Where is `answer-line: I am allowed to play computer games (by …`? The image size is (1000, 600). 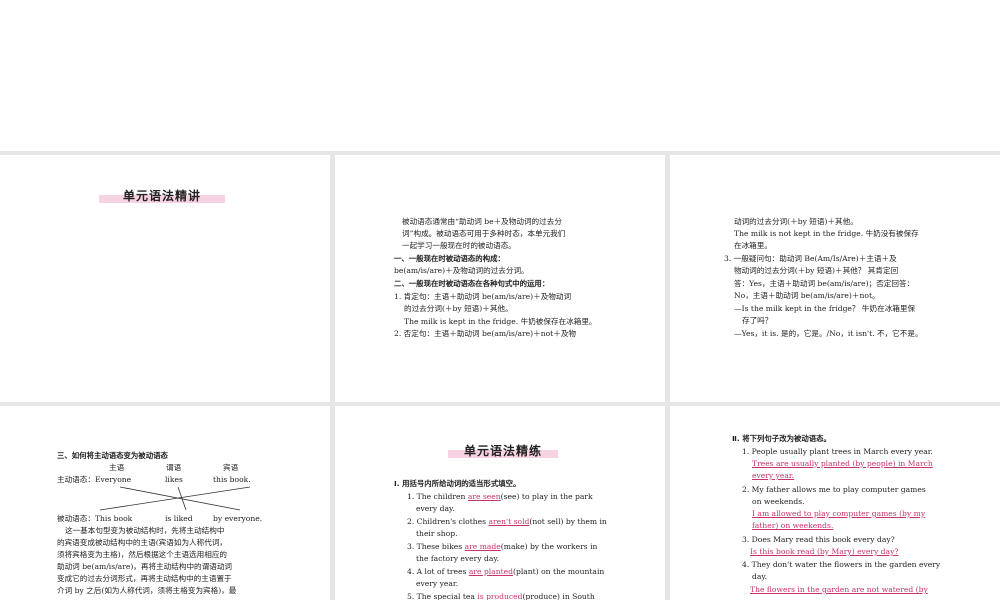 answer-line: I am allowed to play computer games (by … is located at coordinates (838, 514).